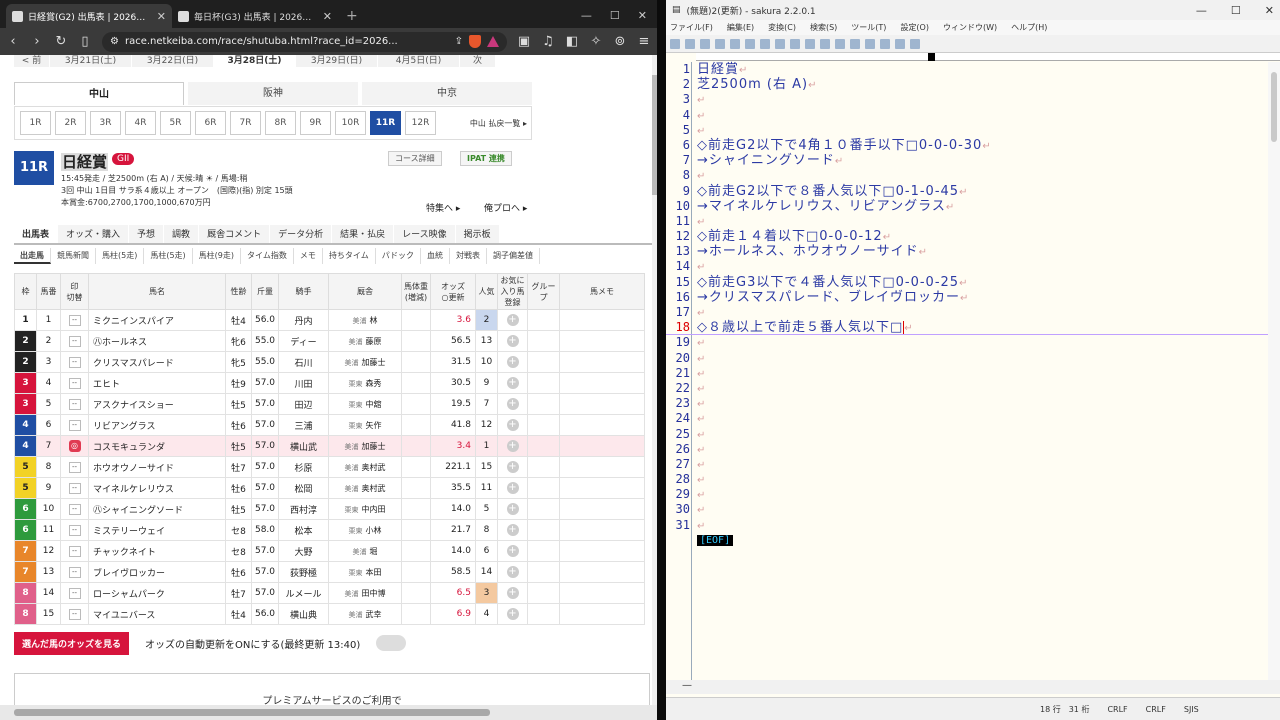 The height and width of the screenshot is (720, 1280). What do you see at coordinates (157, 341) in the screenshot?
I see `horse-name-link: ㊇ホールネス` at bounding box center [157, 341].